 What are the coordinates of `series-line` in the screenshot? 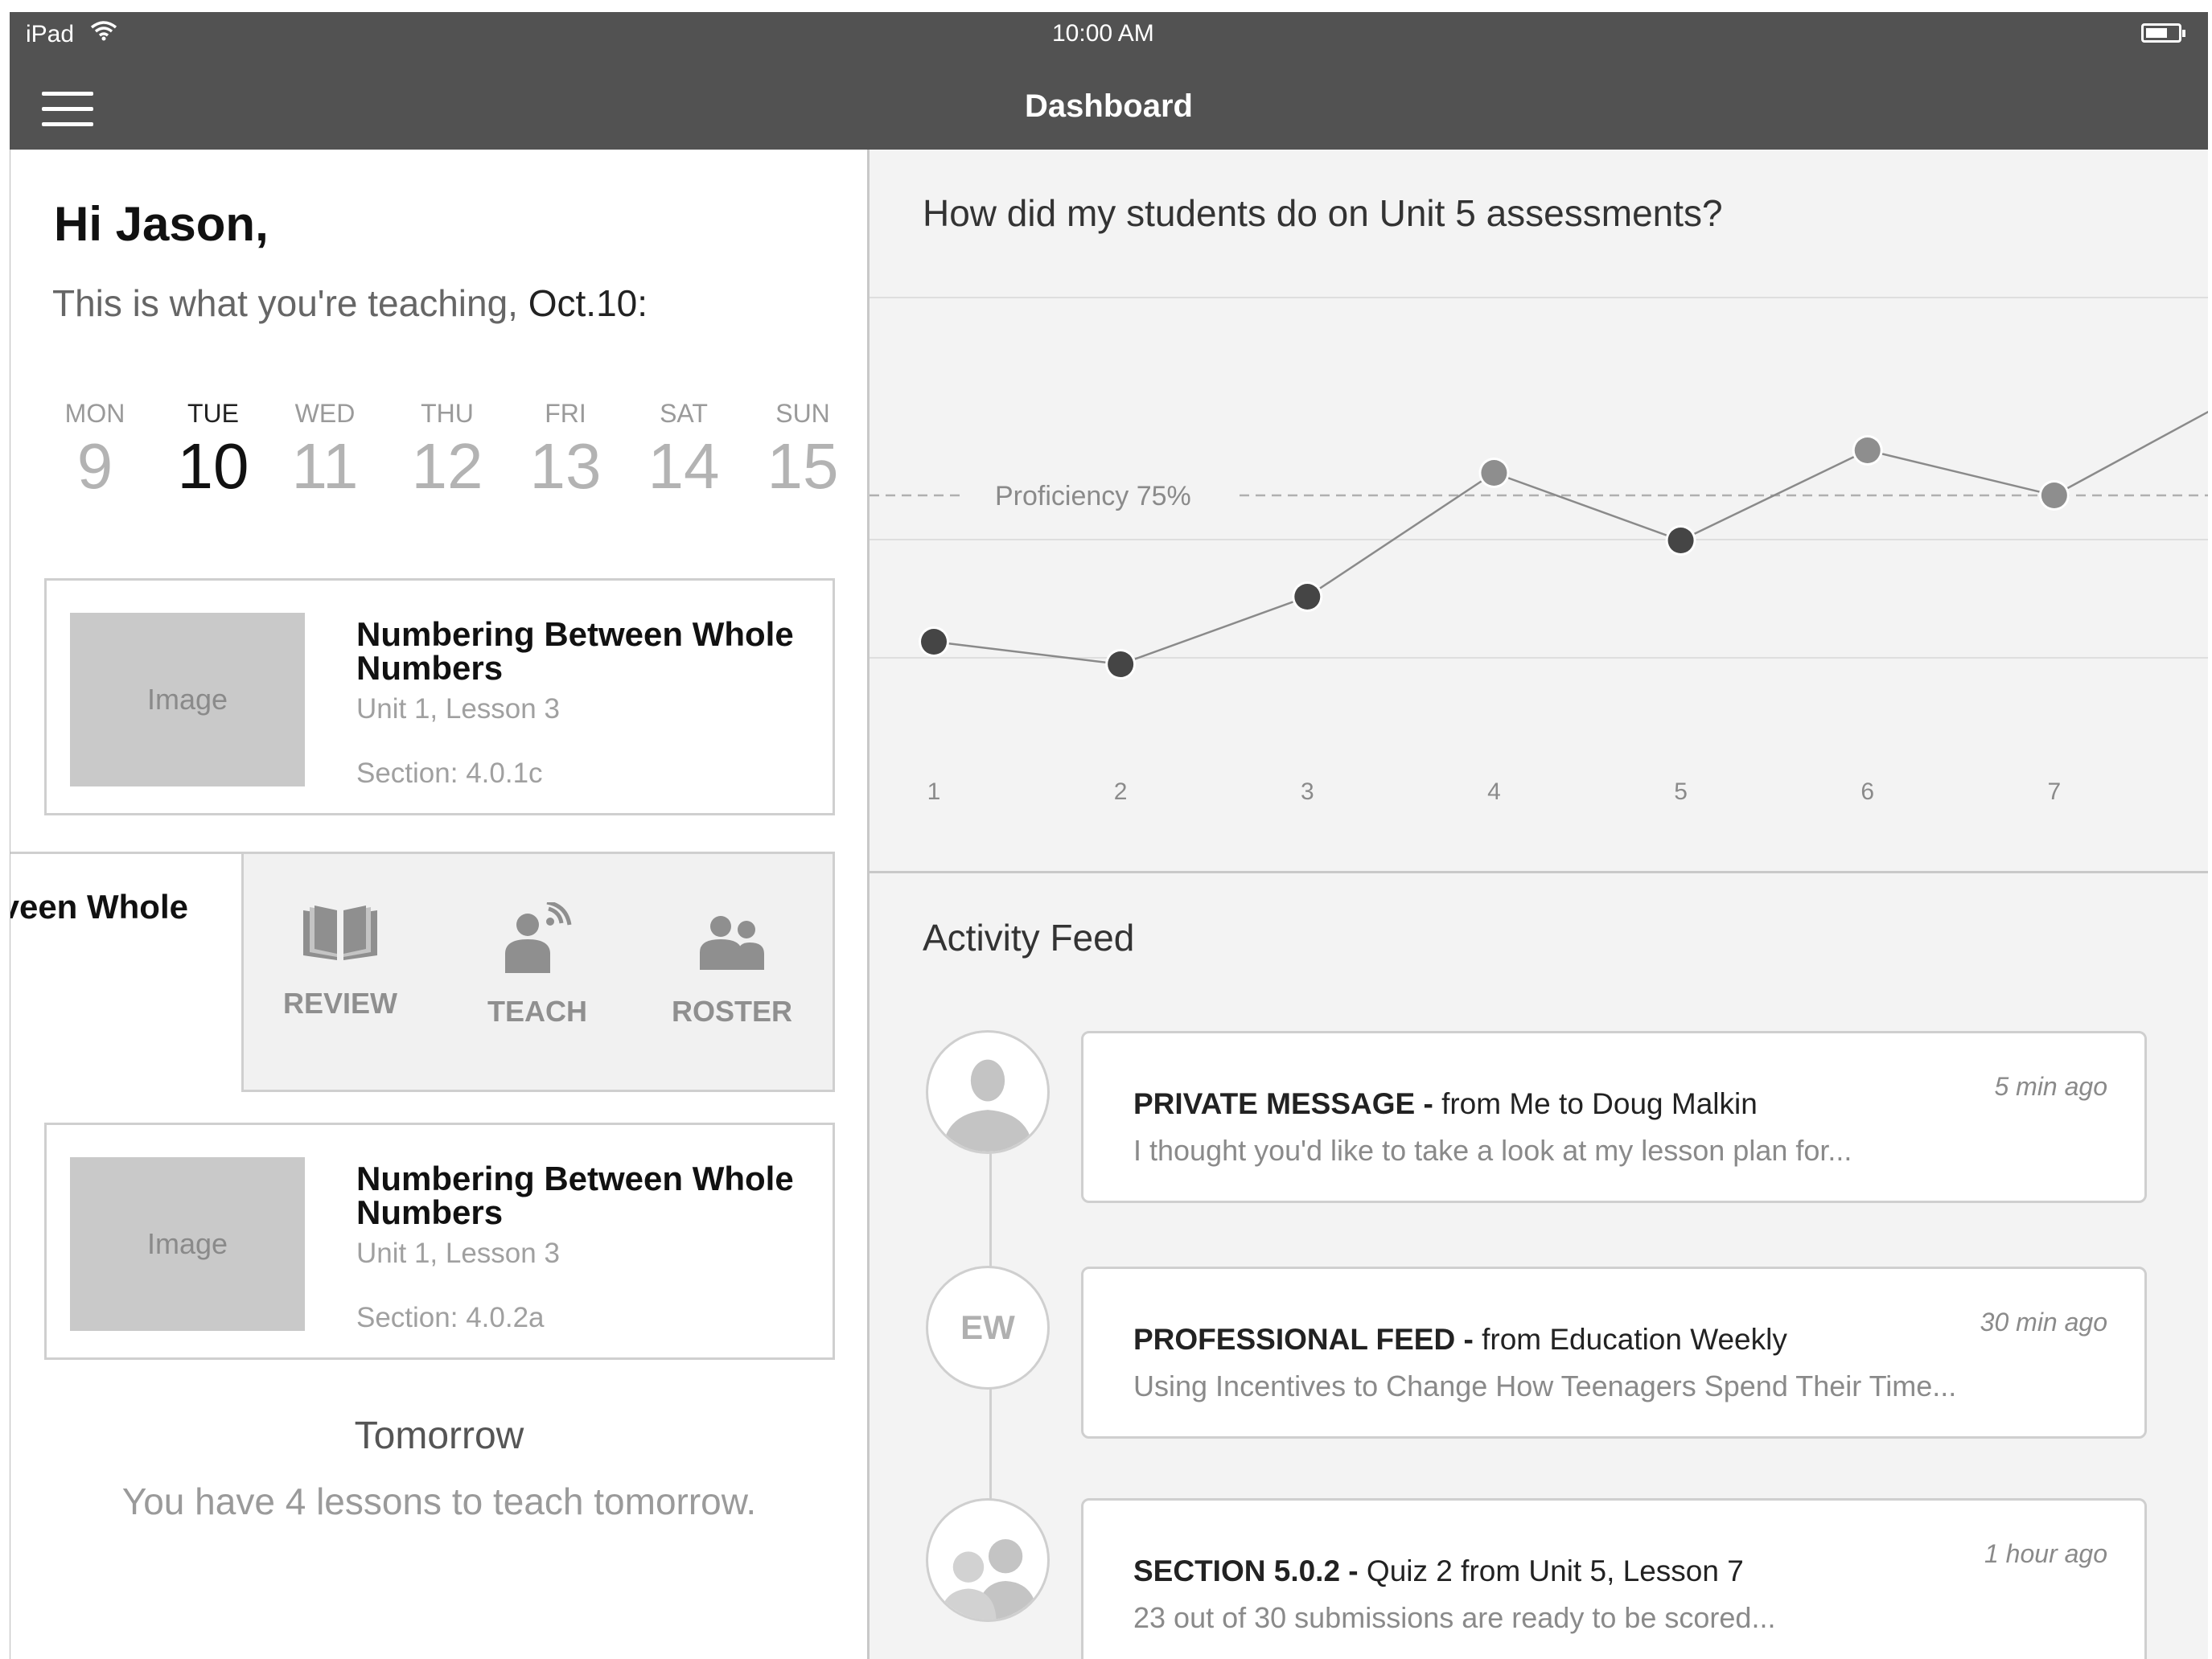 It's located at (1570, 538).